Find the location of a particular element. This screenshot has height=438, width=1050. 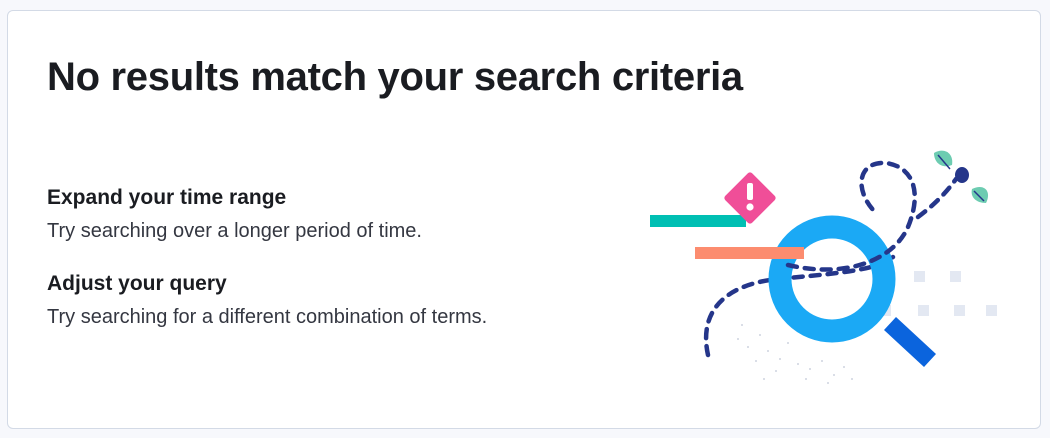

tip-heading: Adjust your query is located at coordinates (137, 283).